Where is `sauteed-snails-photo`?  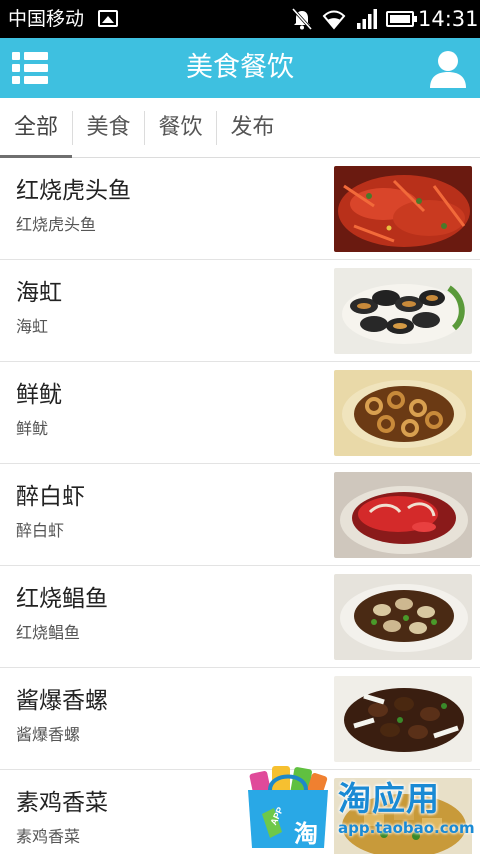
sauteed-snails-photo is located at coordinates (403, 719).